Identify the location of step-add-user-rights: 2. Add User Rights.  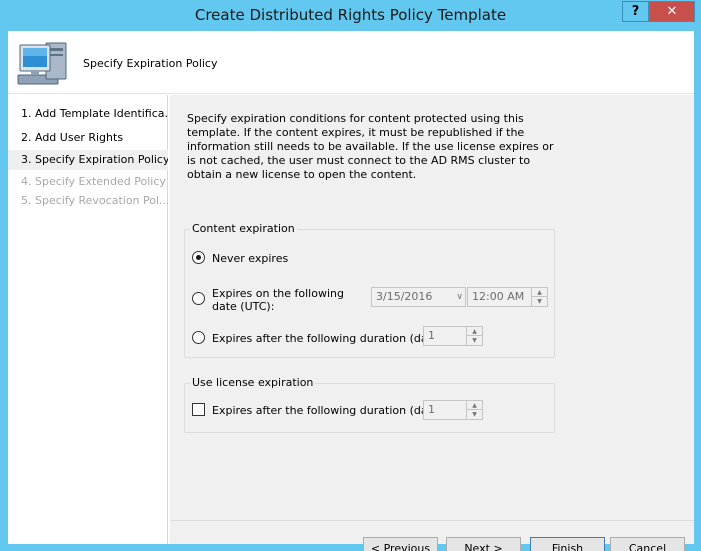
(88, 138).